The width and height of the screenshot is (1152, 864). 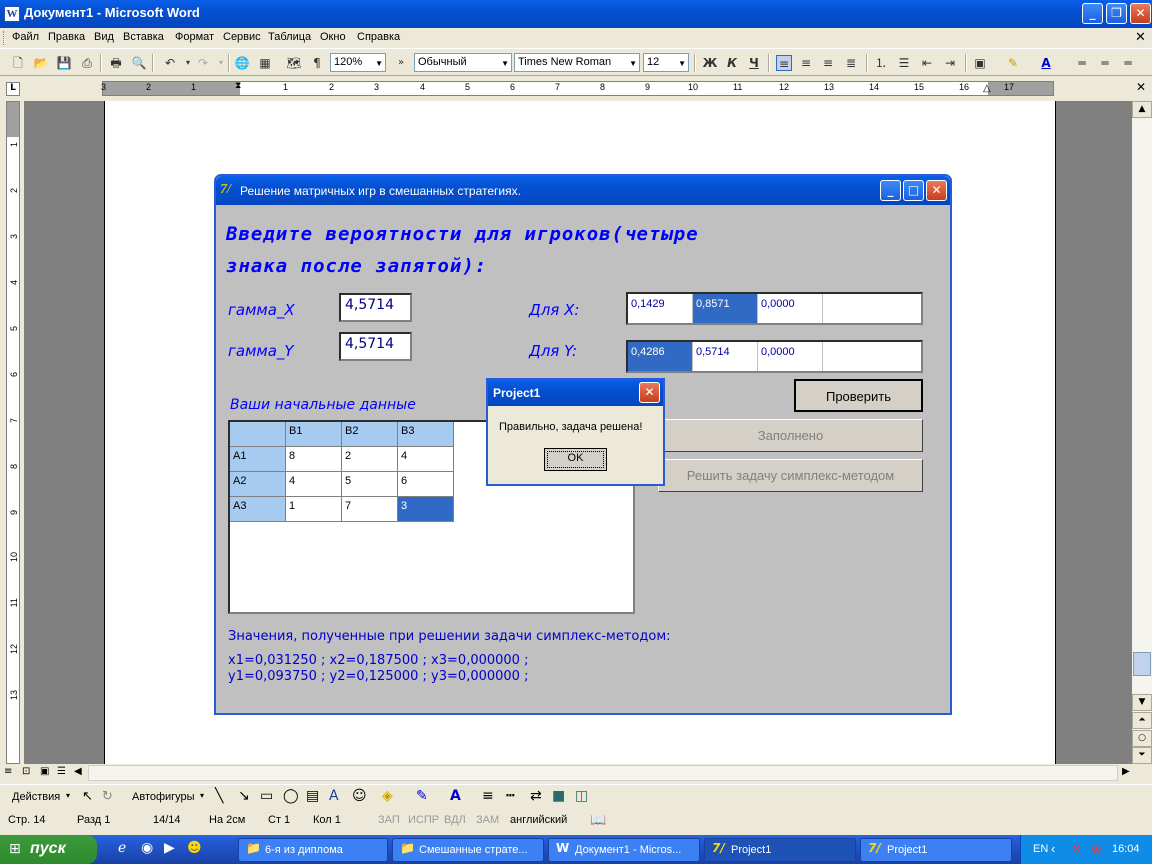 What do you see at coordinates (1141, 87) in the screenshot?
I see `close-ruler-icon: ✕` at bounding box center [1141, 87].